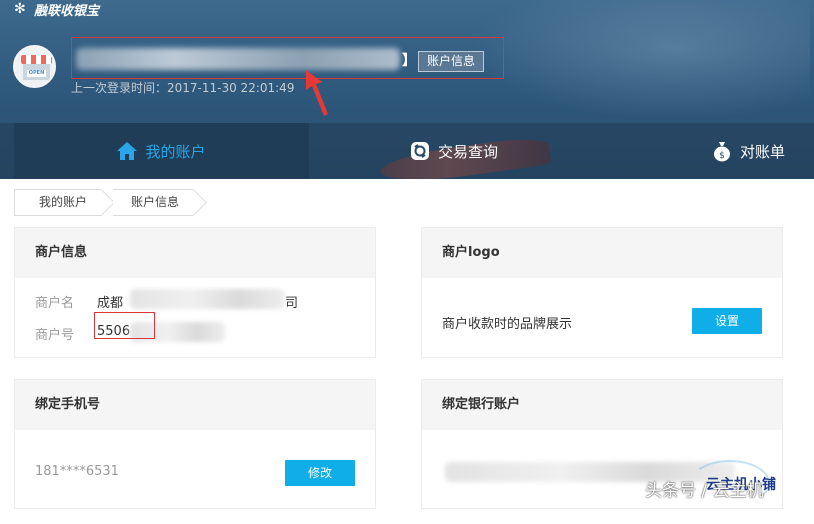 The width and height of the screenshot is (814, 524). What do you see at coordinates (407, 151) in the screenshot?
I see `main-nav: 我的账户 交易查询 $ 对账单` at bounding box center [407, 151].